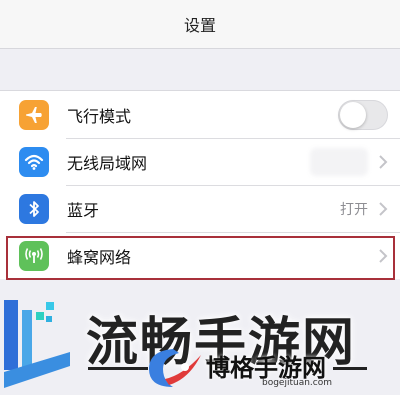 The image size is (400, 395). I want to click on toggle-knob, so click(353, 114).